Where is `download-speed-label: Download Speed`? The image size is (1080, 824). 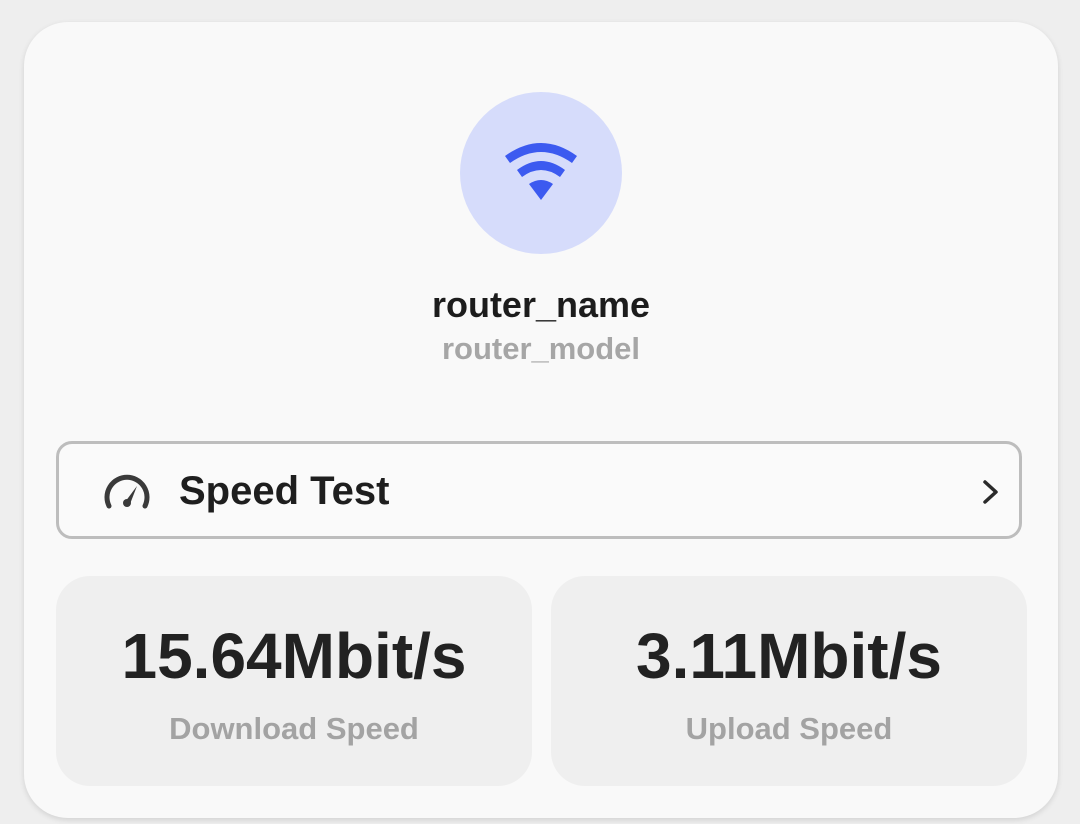 download-speed-label: Download Speed is located at coordinates (294, 728).